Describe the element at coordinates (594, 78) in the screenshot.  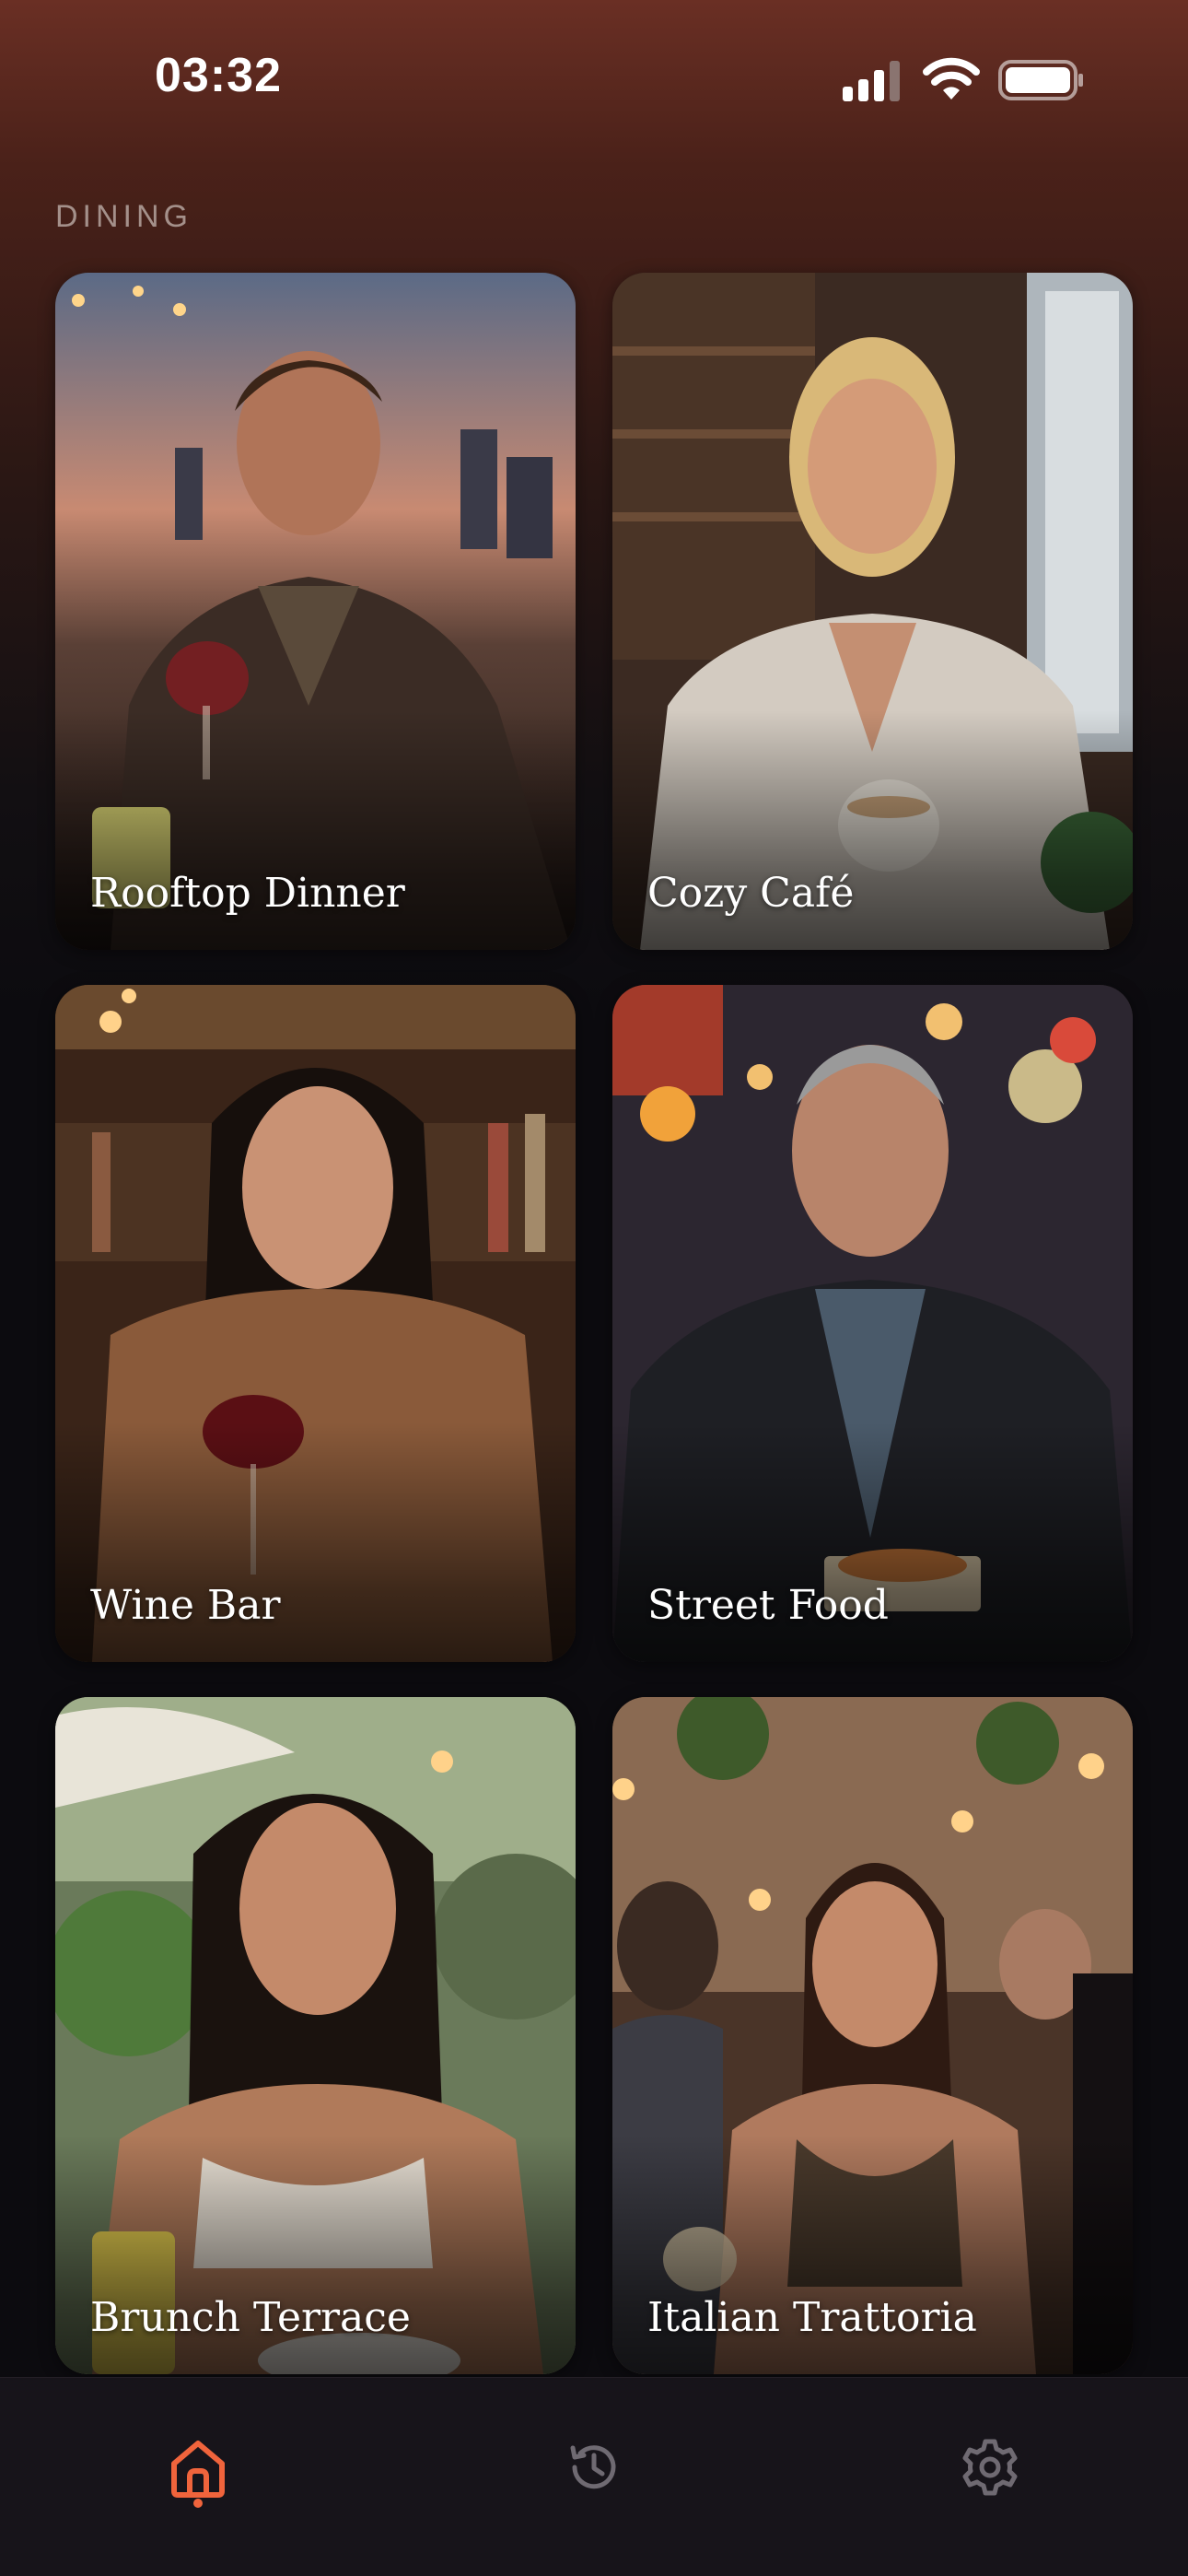
I see `status-bar: 03:32` at that location.